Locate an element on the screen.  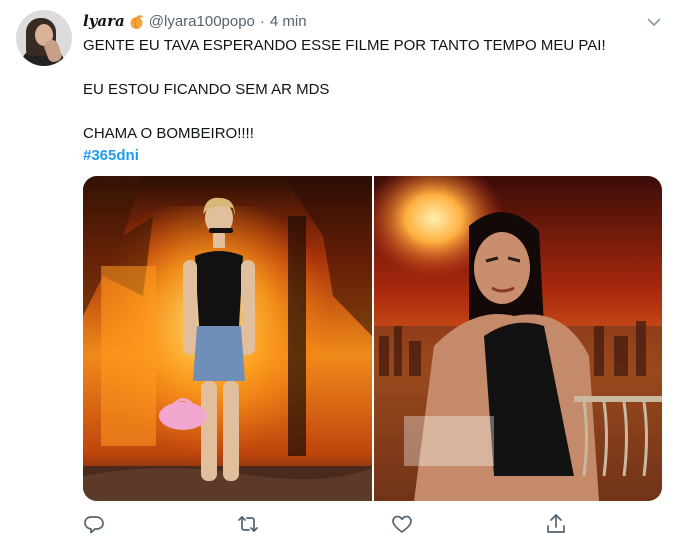
tweet-line: EU ESTOU FICANDO SEM AR MDS is located at coordinates (206, 89).